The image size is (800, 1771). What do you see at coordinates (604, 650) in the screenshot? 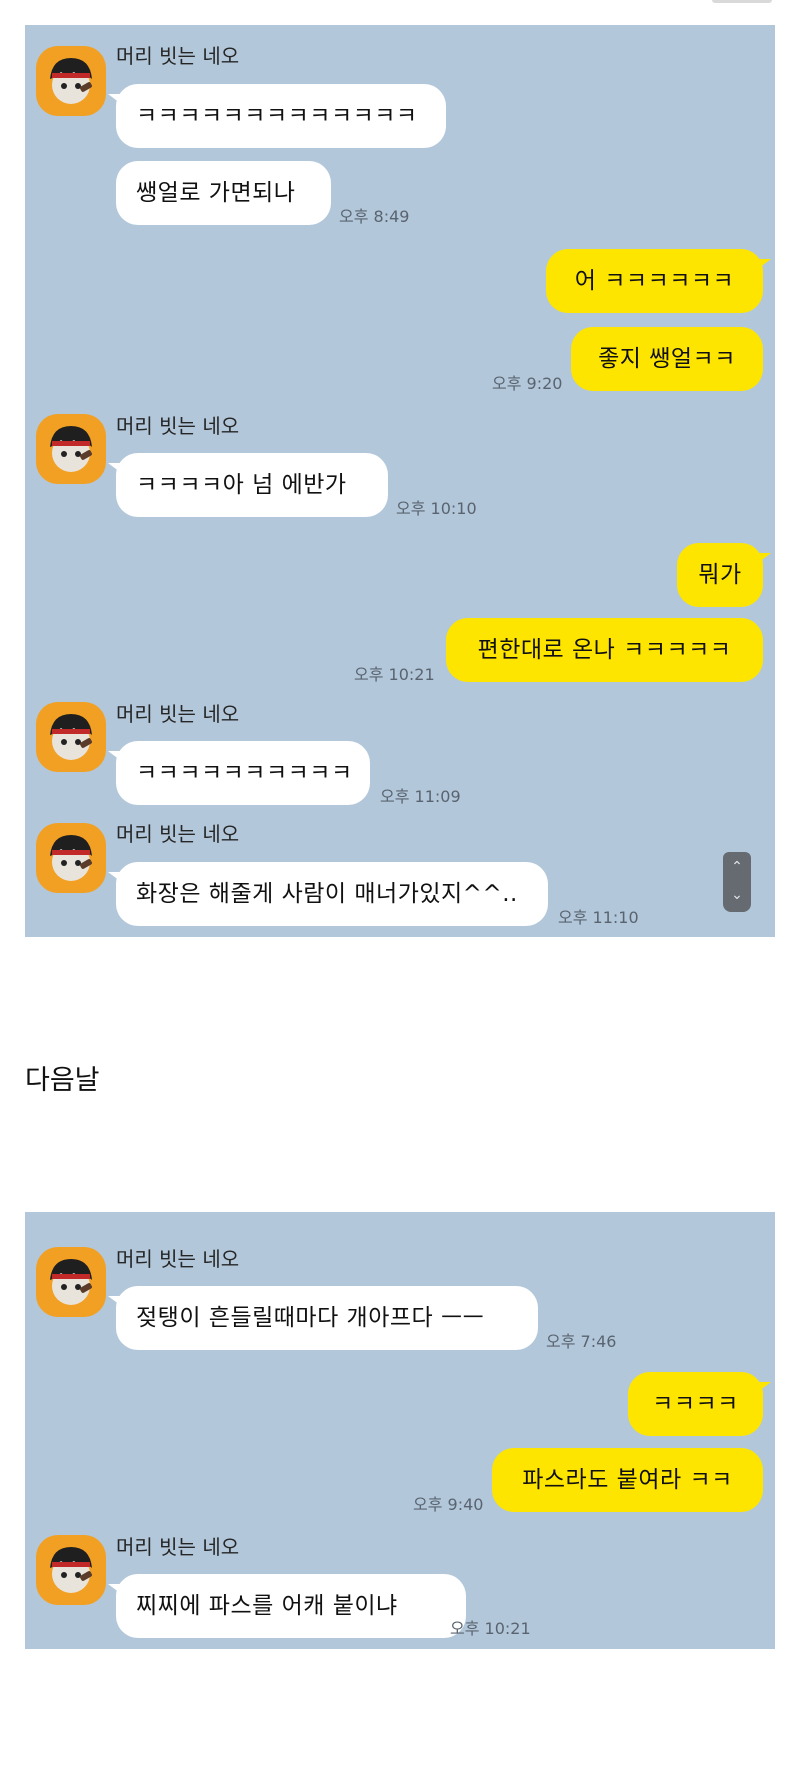
I see `message-bubble: 편한대로 온나 ㅋㅋㅋㅋㅋ` at bounding box center [604, 650].